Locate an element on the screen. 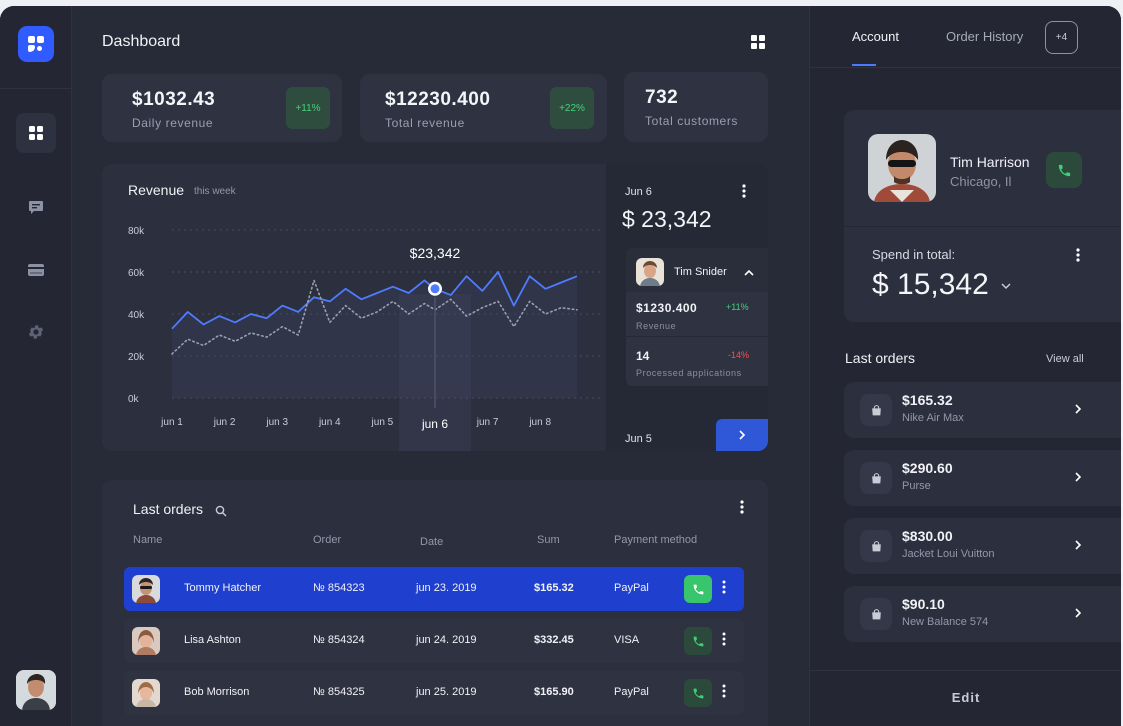 Image resolution: width=1123 pixels, height=726 pixels. column-header-name: Name is located at coordinates (147, 540).